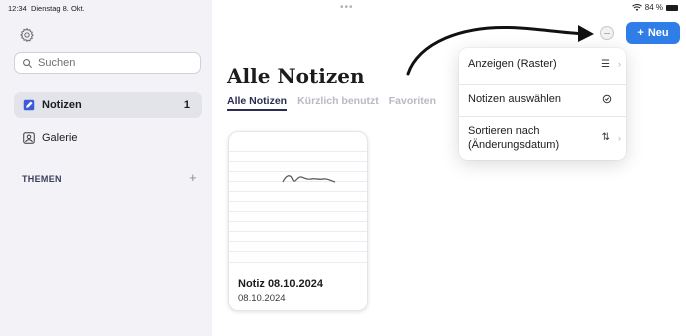 The height and width of the screenshot is (336, 686). What do you see at coordinates (607, 99) in the screenshot?
I see `check-circle-icon` at bounding box center [607, 99].